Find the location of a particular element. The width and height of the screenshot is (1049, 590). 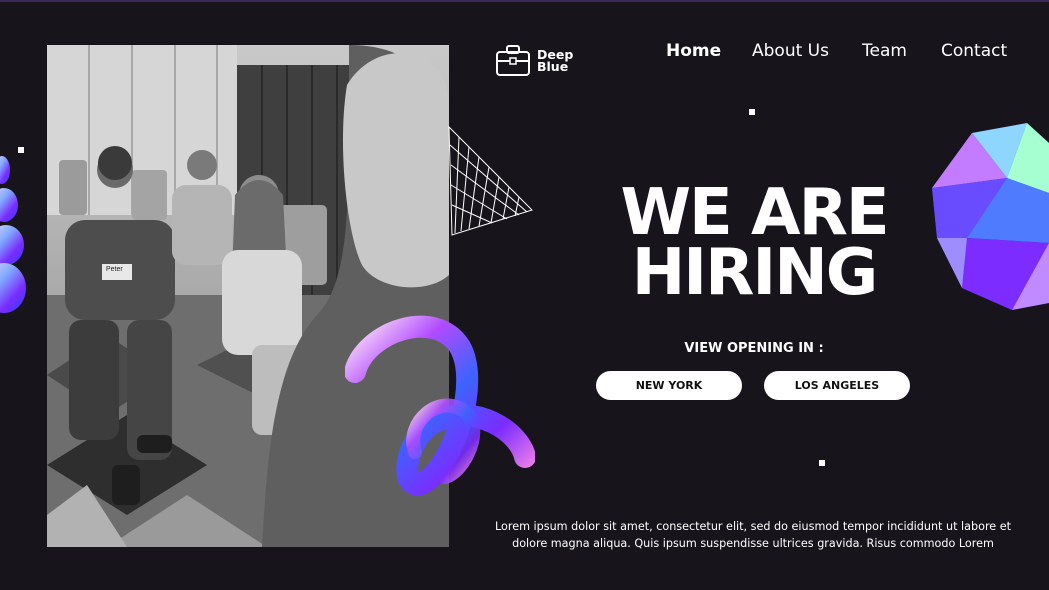

headline-line2: HIRING is located at coordinates (755, 273).